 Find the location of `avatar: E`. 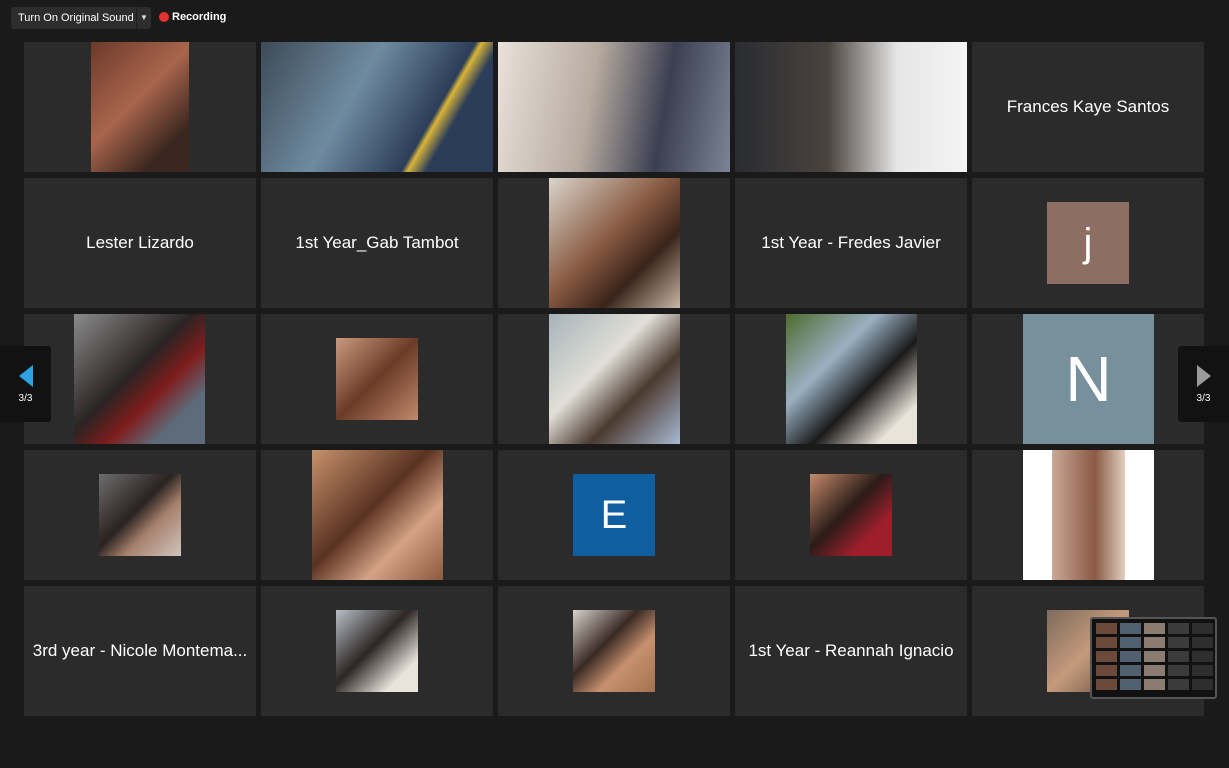

avatar: E is located at coordinates (614, 515).